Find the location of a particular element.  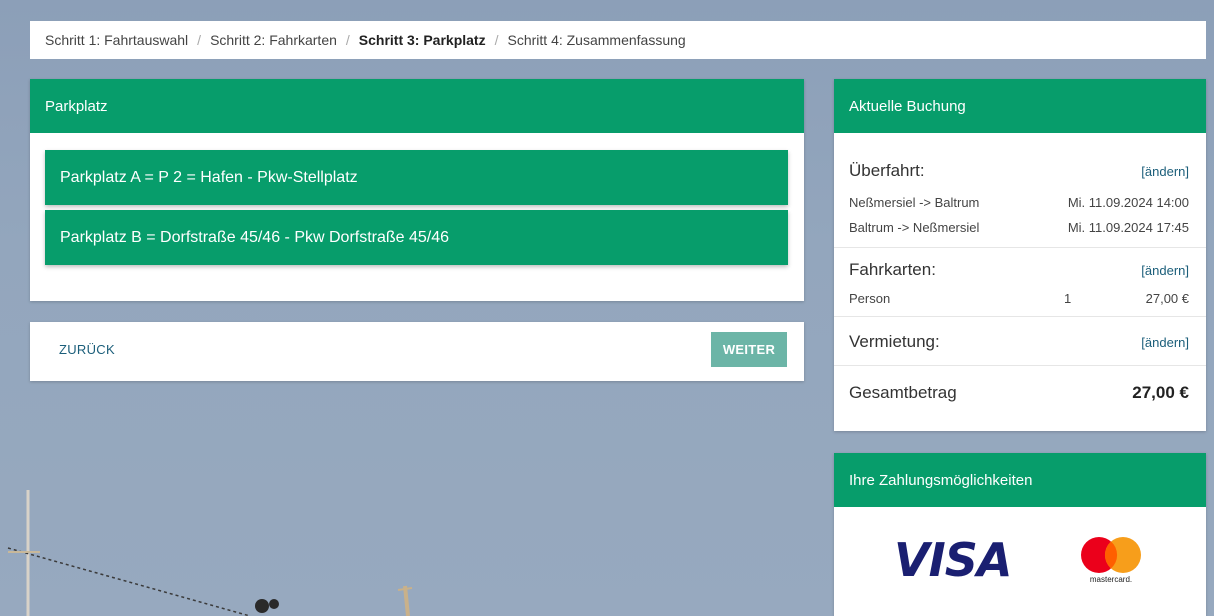

tickets-section: Fahrkarten: [ändern] is located at coordinates (1019, 270).